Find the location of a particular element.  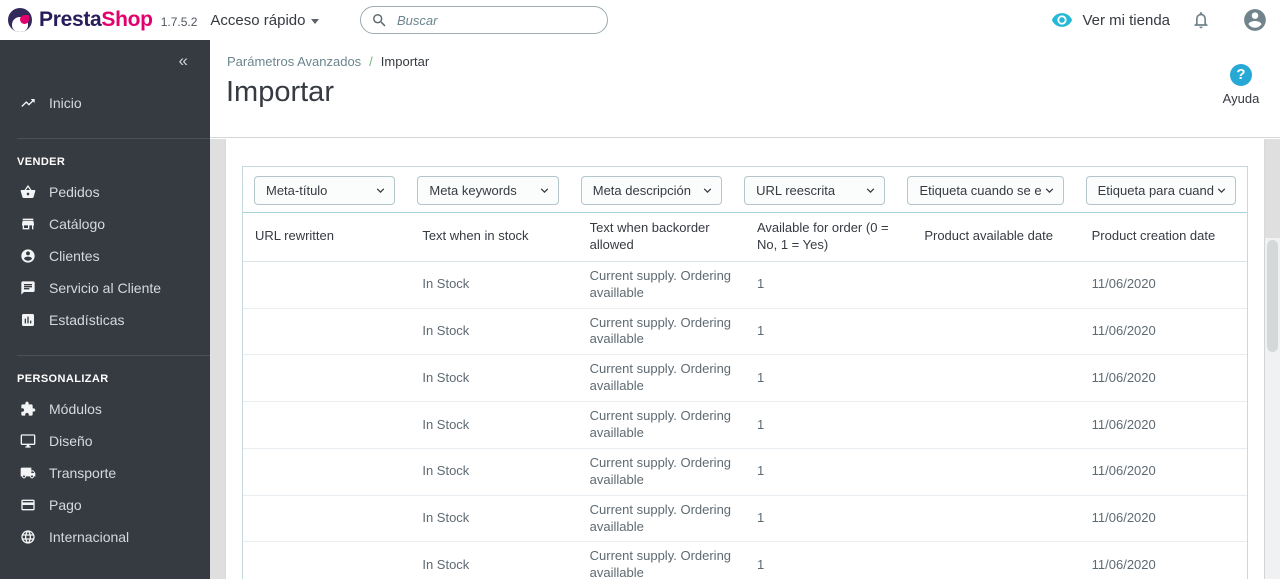

select-cell: Meta-título is located at coordinates (324, 190).